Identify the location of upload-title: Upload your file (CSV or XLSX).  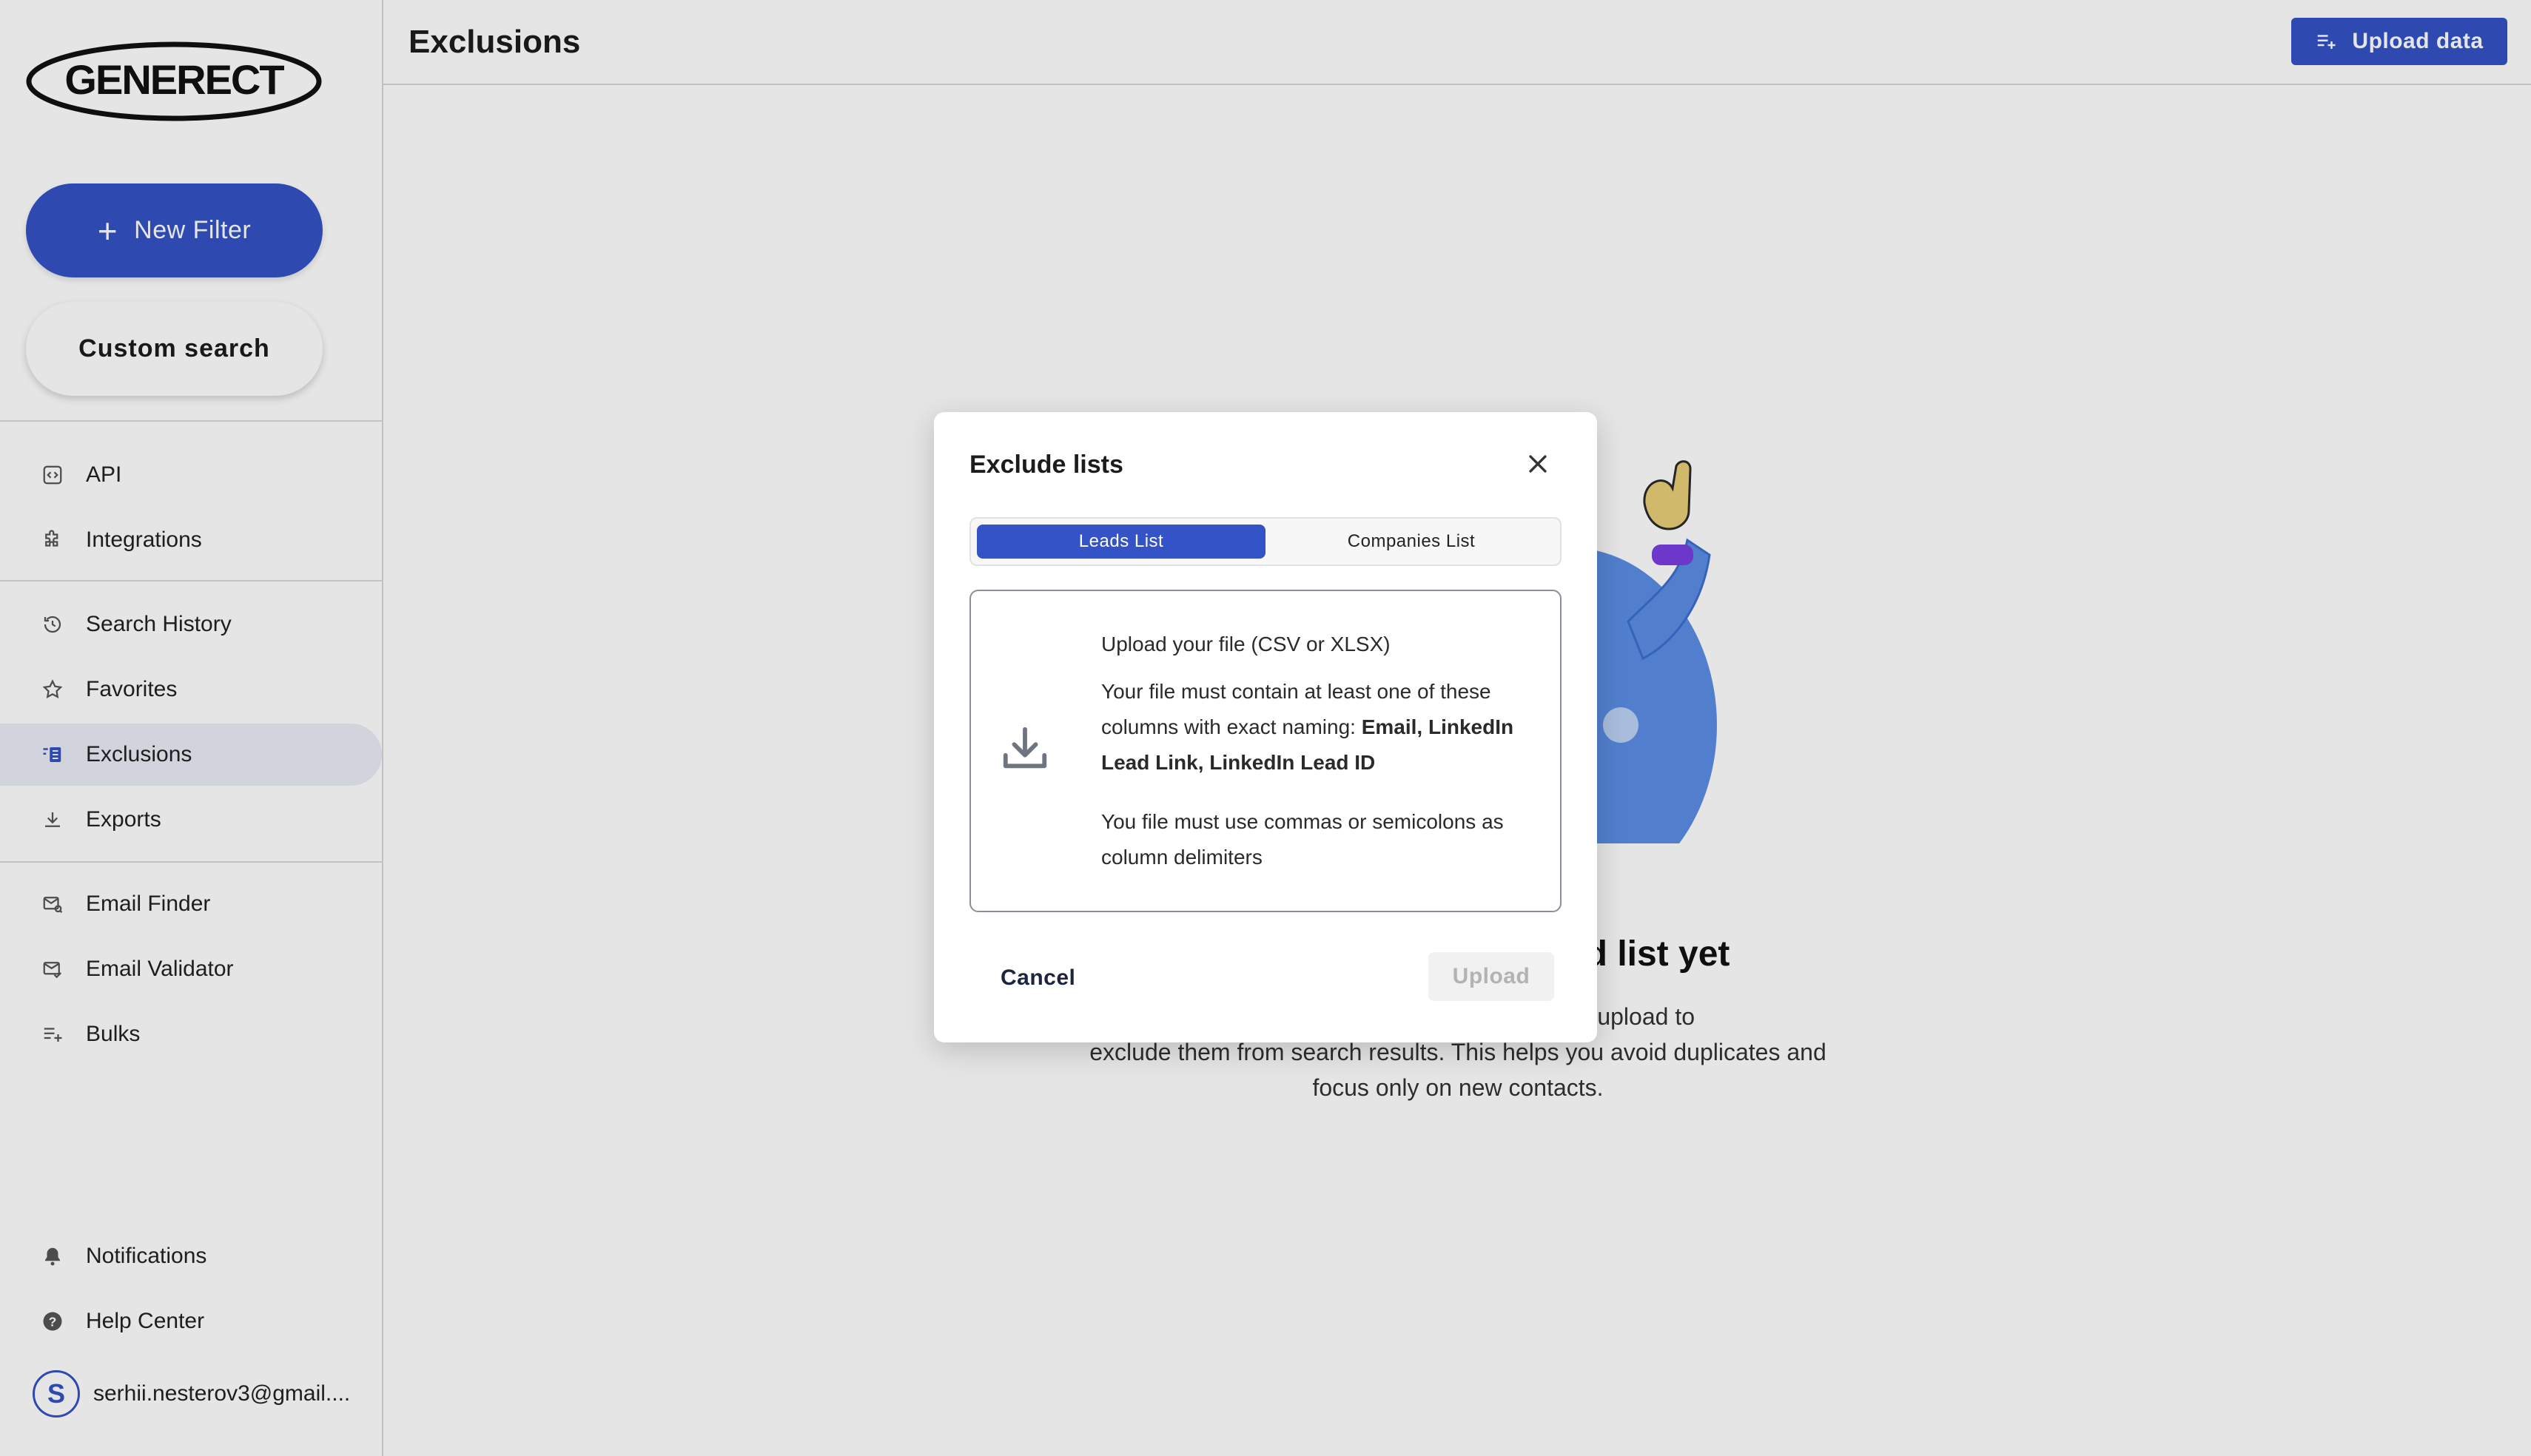
(1246, 644).